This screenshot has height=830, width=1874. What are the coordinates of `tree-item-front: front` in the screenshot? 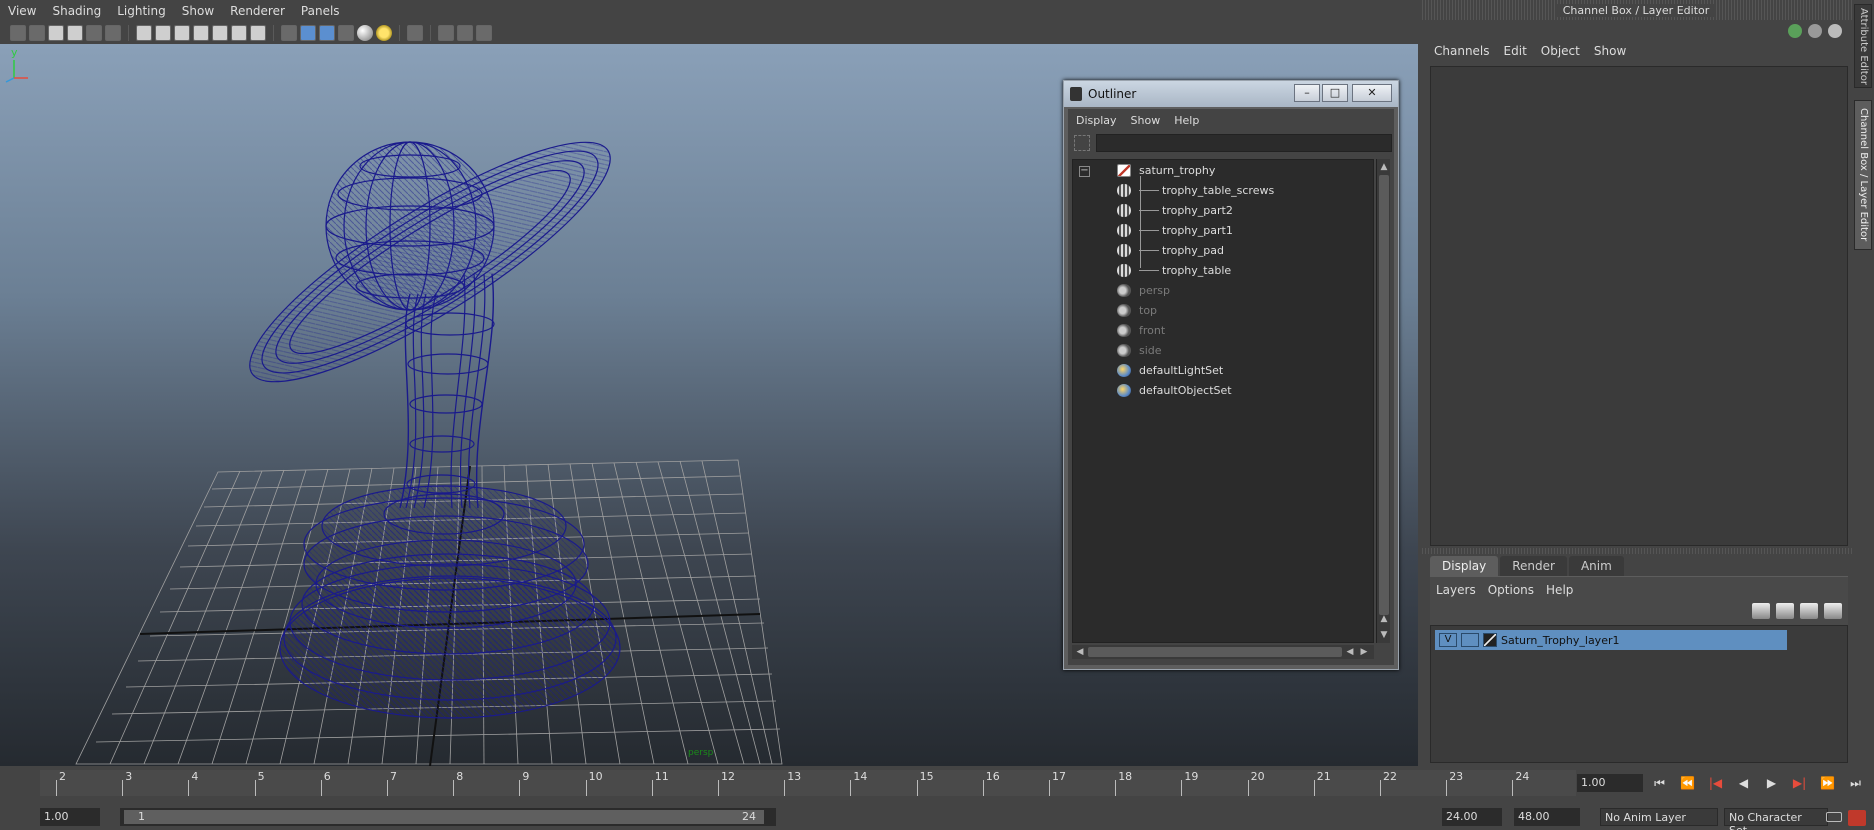 It's located at (1141, 330).